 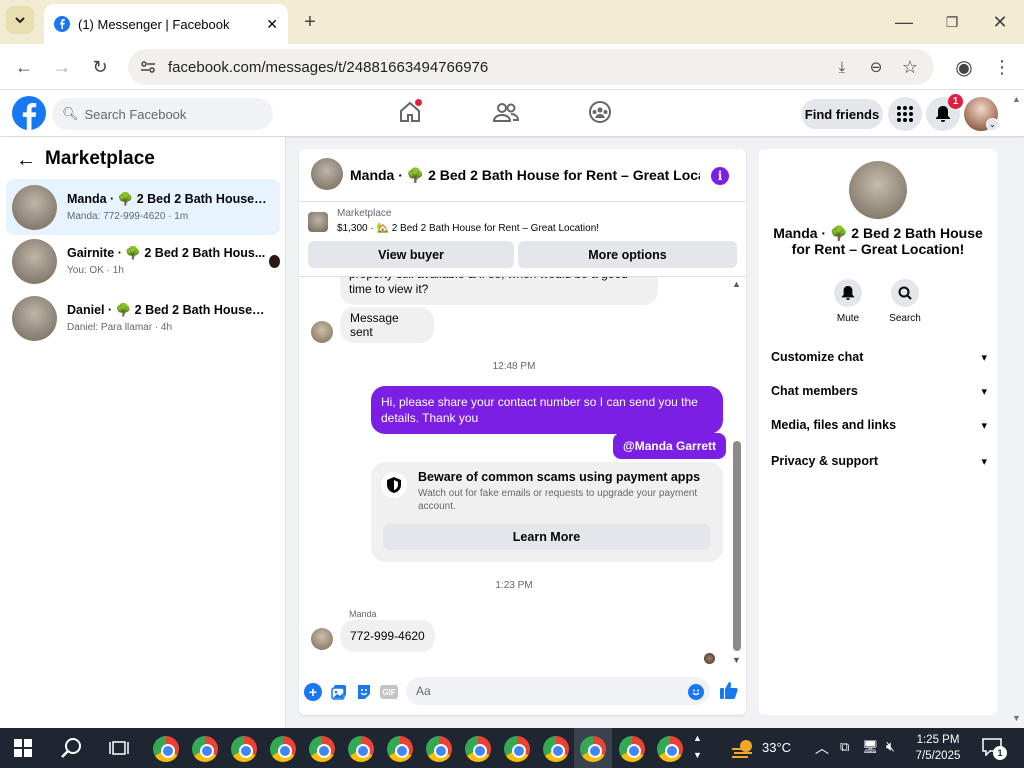 What do you see at coordinates (166, 24) in the screenshot?
I see `browser-tab: (1) Messenger | Facebook ✕` at bounding box center [166, 24].